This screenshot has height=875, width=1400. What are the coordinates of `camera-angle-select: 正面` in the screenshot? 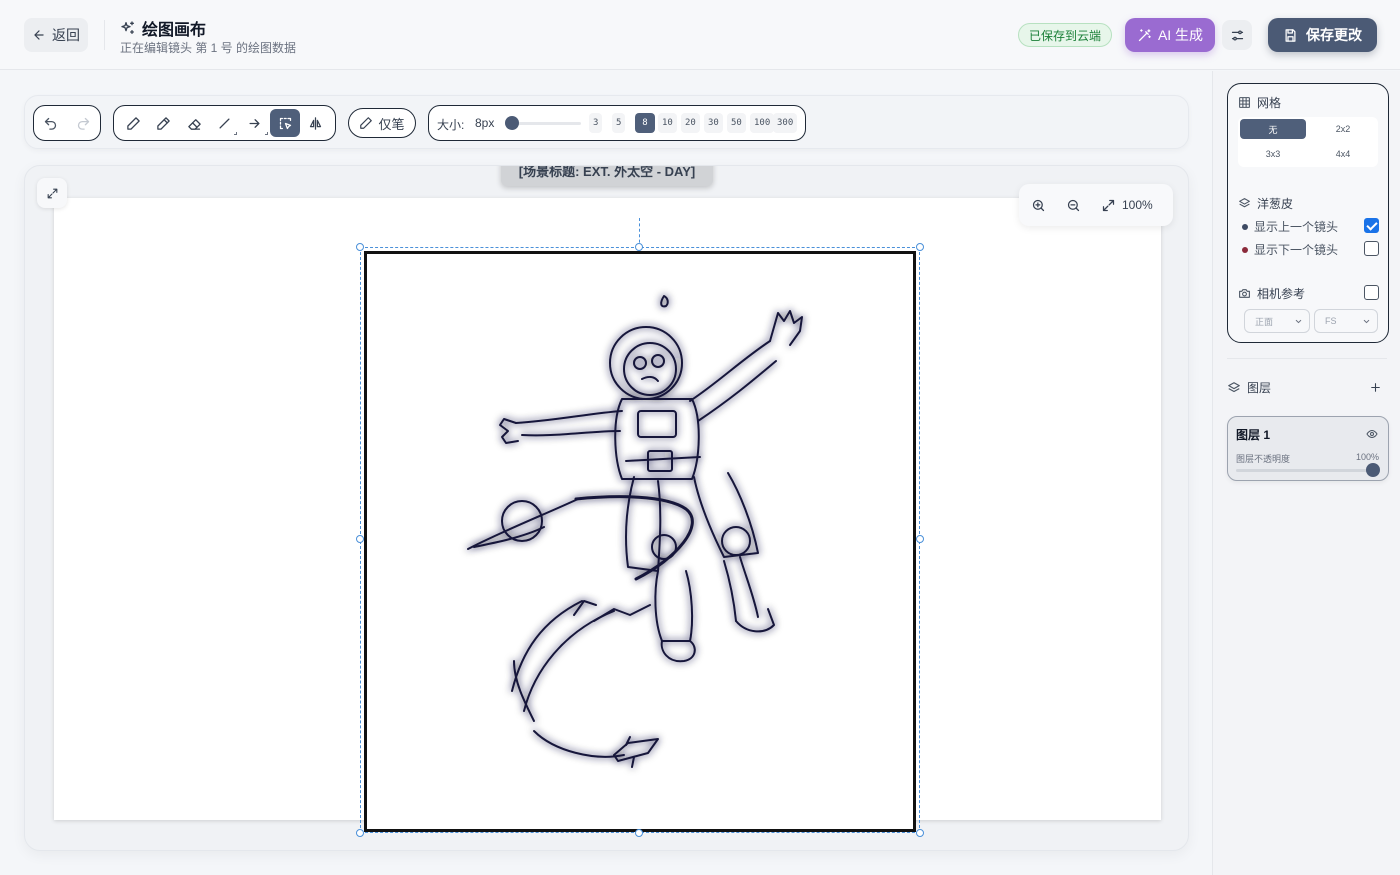 It's located at (1277, 321).